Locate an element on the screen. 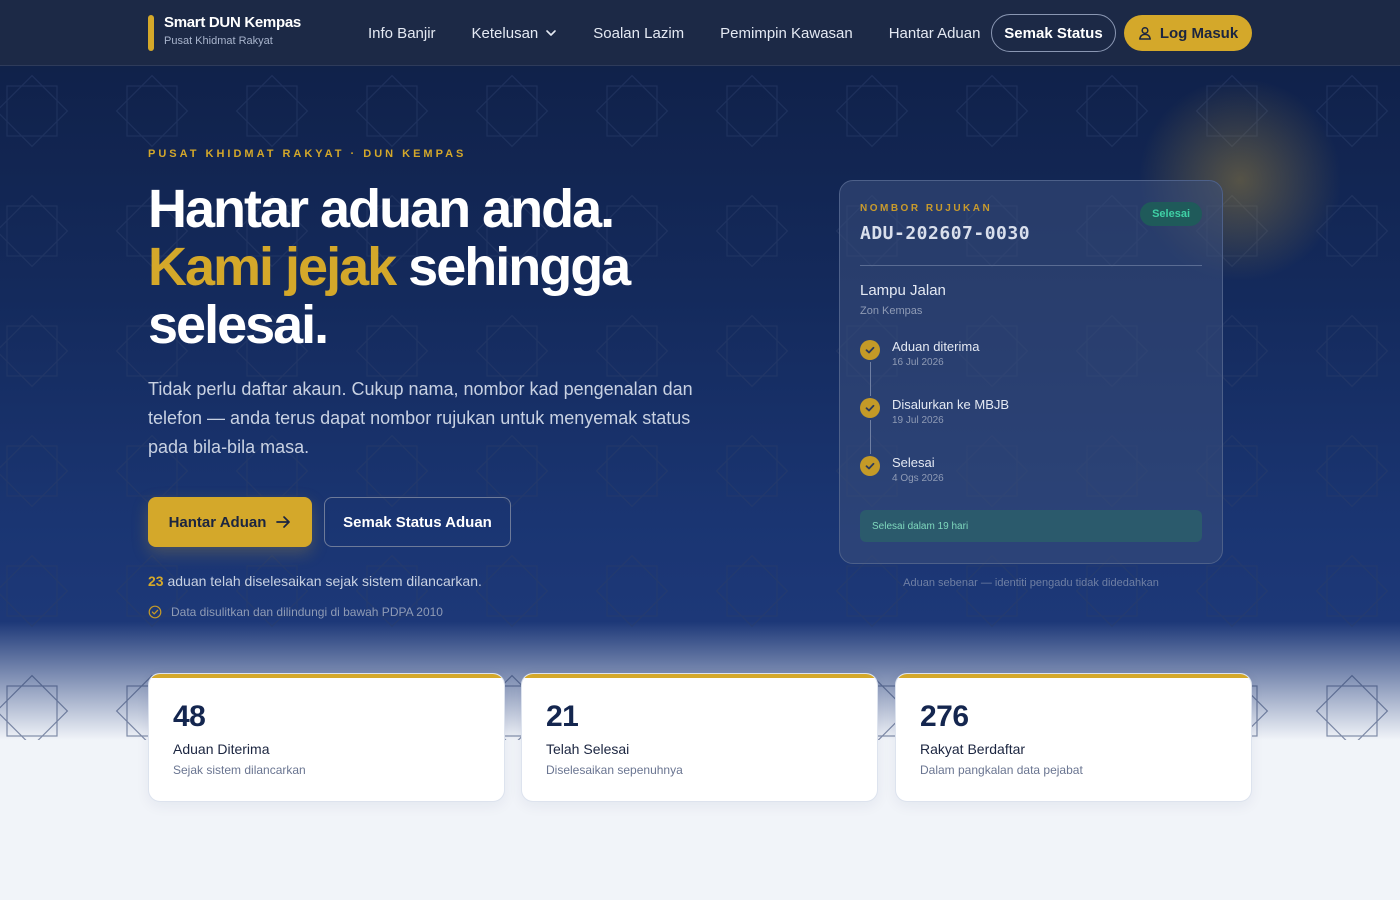  submit-complaint-button: Hantar Aduan is located at coordinates (230, 522).